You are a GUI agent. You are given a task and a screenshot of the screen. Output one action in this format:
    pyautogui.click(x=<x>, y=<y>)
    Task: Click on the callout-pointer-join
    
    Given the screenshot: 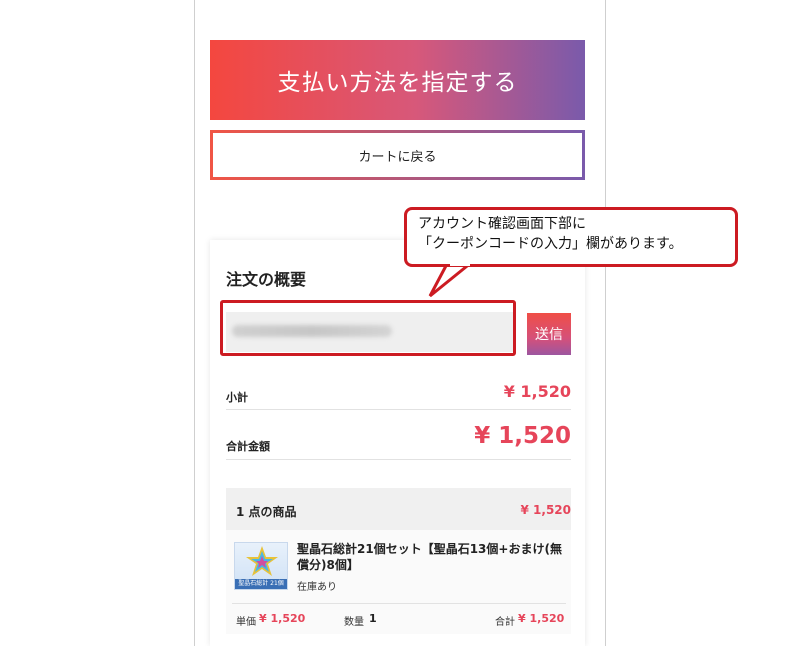 What is the action you would take?
    pyautogui.click(x=460, y=264)
    